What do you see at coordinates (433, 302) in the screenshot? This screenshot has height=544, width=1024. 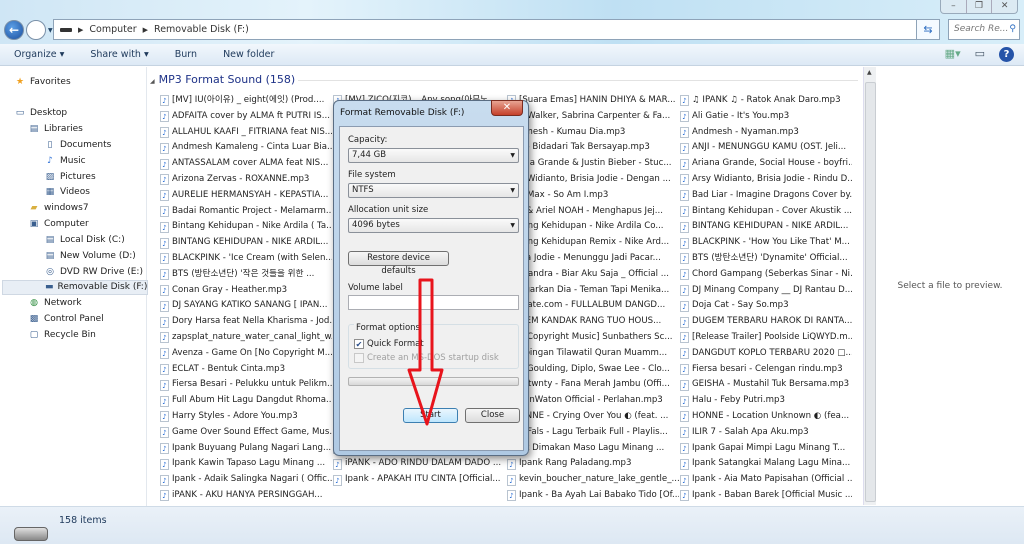 I see `volume-label-input` at bounding box center [433, 302].